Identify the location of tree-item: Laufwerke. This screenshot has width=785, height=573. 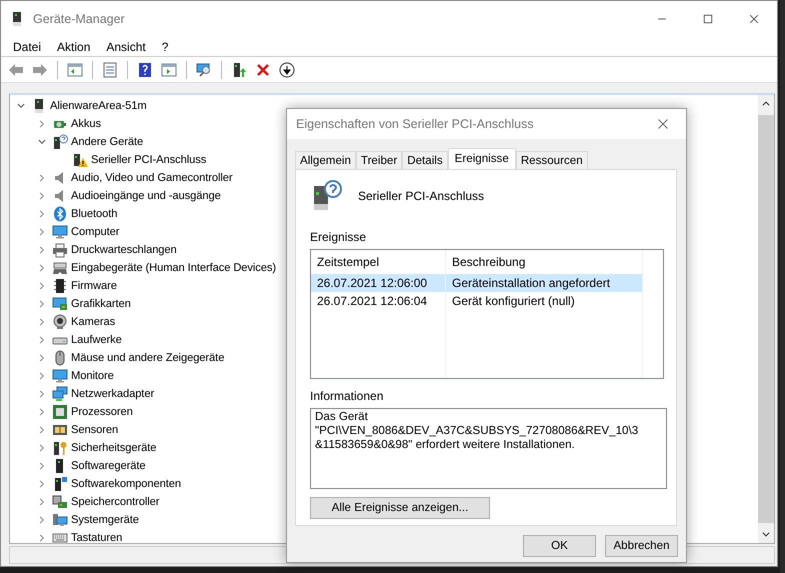
(96, 340).